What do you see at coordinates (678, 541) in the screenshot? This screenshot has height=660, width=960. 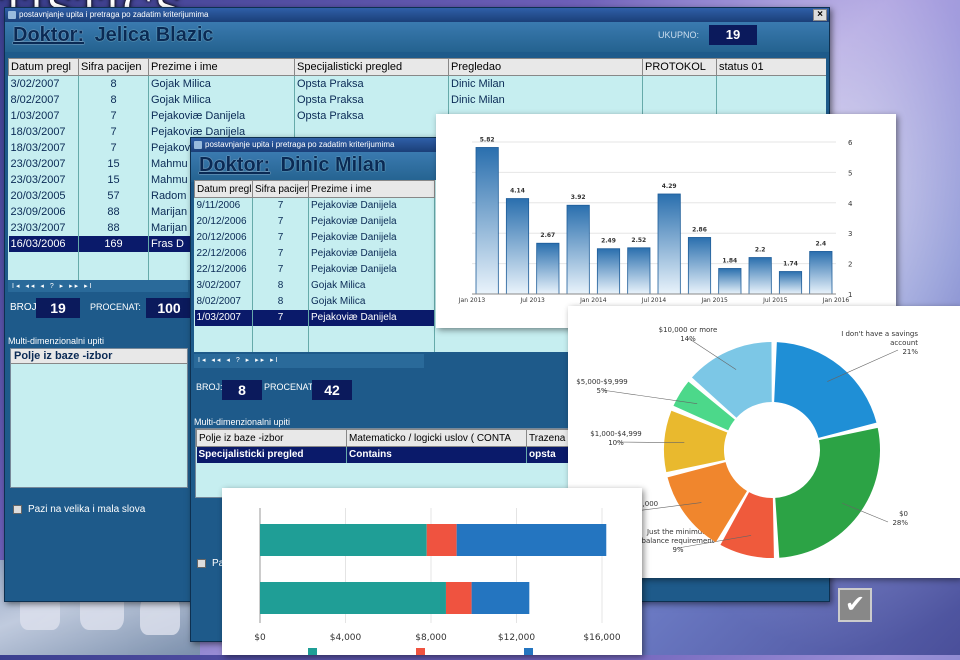 I see `slice-label-line: balance requirement` at bounding box center [678, 541].